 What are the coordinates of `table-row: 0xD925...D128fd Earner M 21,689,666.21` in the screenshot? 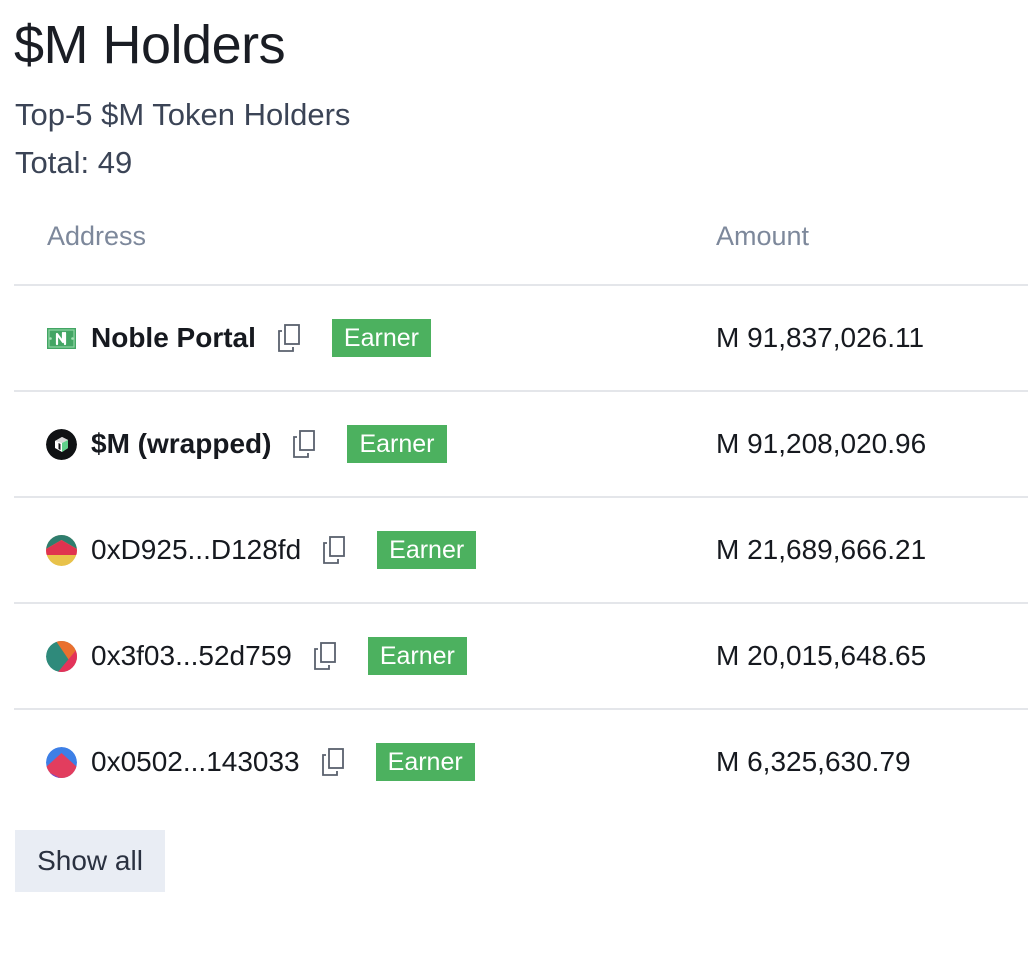 It's located at (521, 551).